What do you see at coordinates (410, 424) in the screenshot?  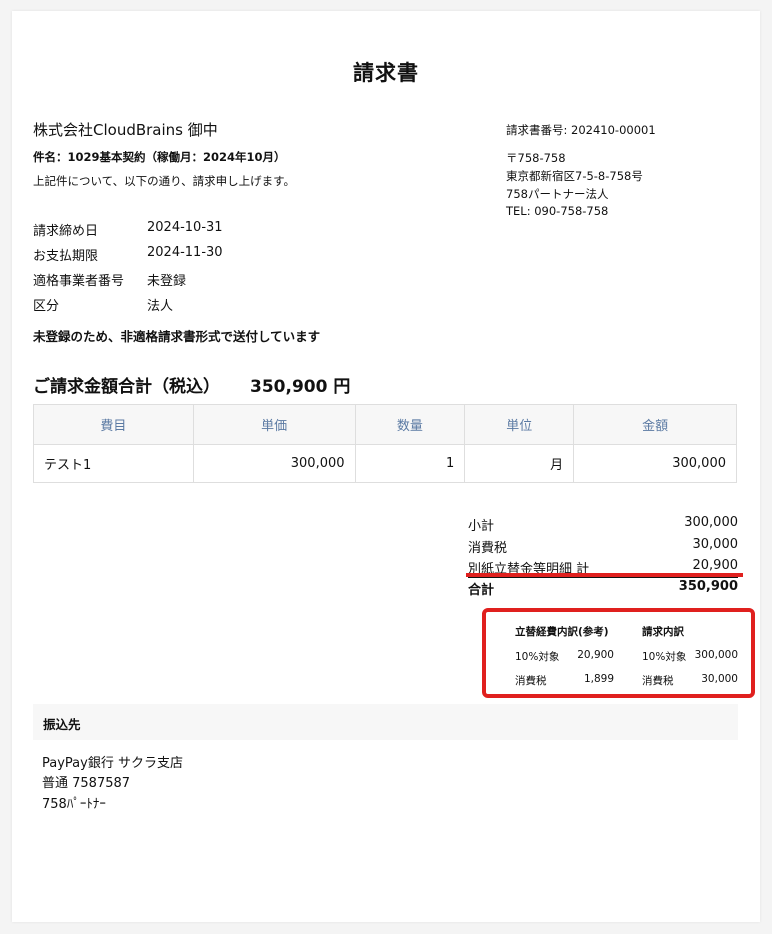 I see `header-quantity: 数量` at bounding box center [410, 424].